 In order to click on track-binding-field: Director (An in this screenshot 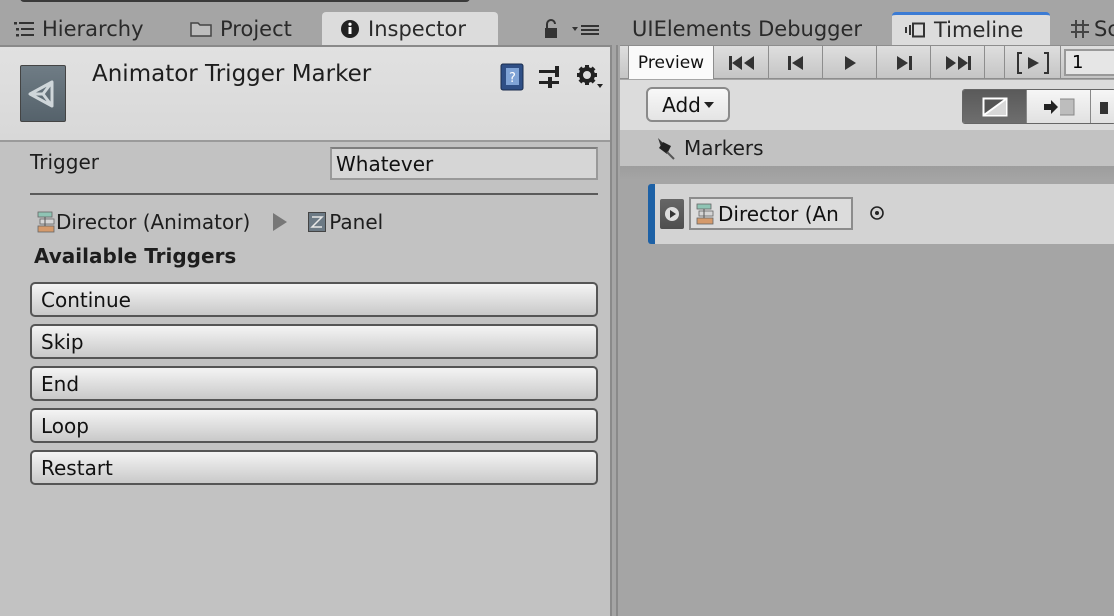, I will do `click(771, 213)`.